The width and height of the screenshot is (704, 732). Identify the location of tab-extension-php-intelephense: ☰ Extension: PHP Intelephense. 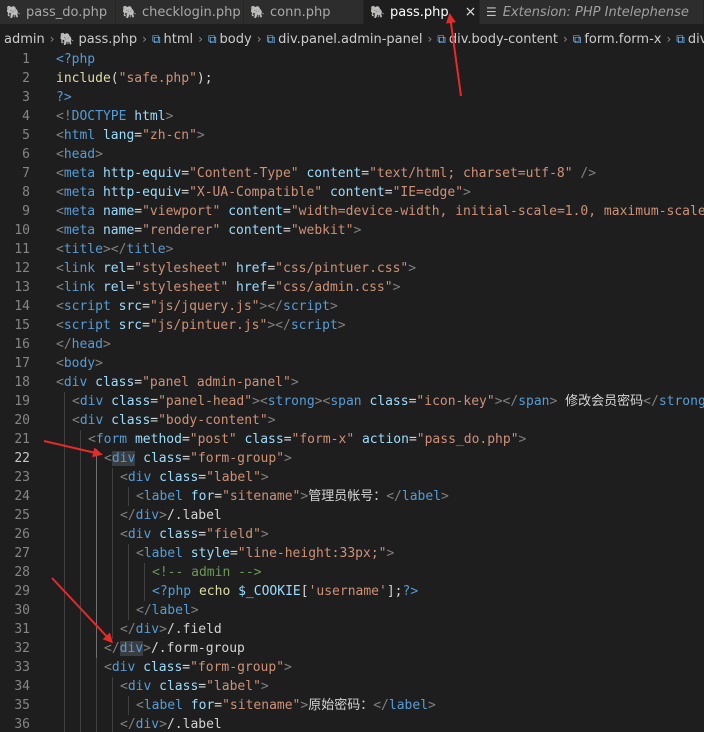
(592, 12).